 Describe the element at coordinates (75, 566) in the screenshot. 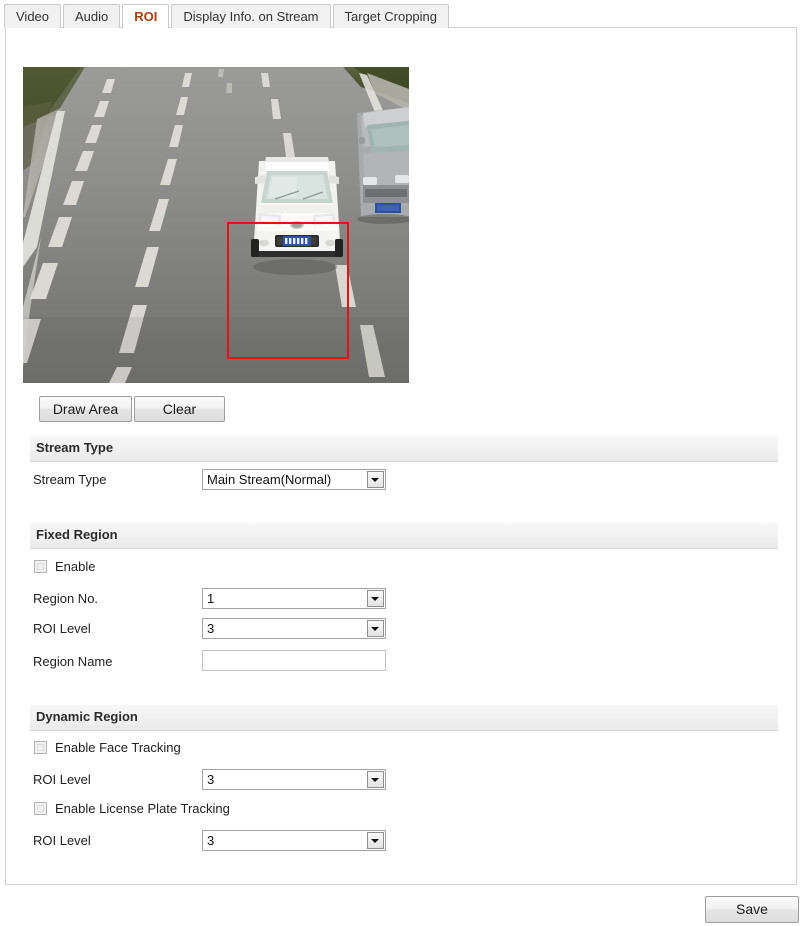

I see `fixed-region-enable-label: Enable` at that location.